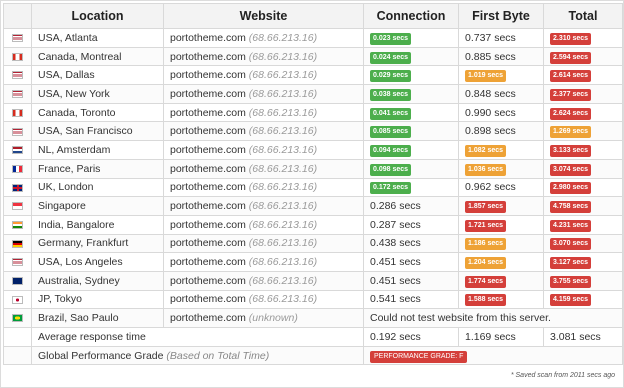 The image size is (624, 388). Describe the element at coordinates (97, 131) in the screenshot. I see `location-cell: USA, San Francisco` at that location.